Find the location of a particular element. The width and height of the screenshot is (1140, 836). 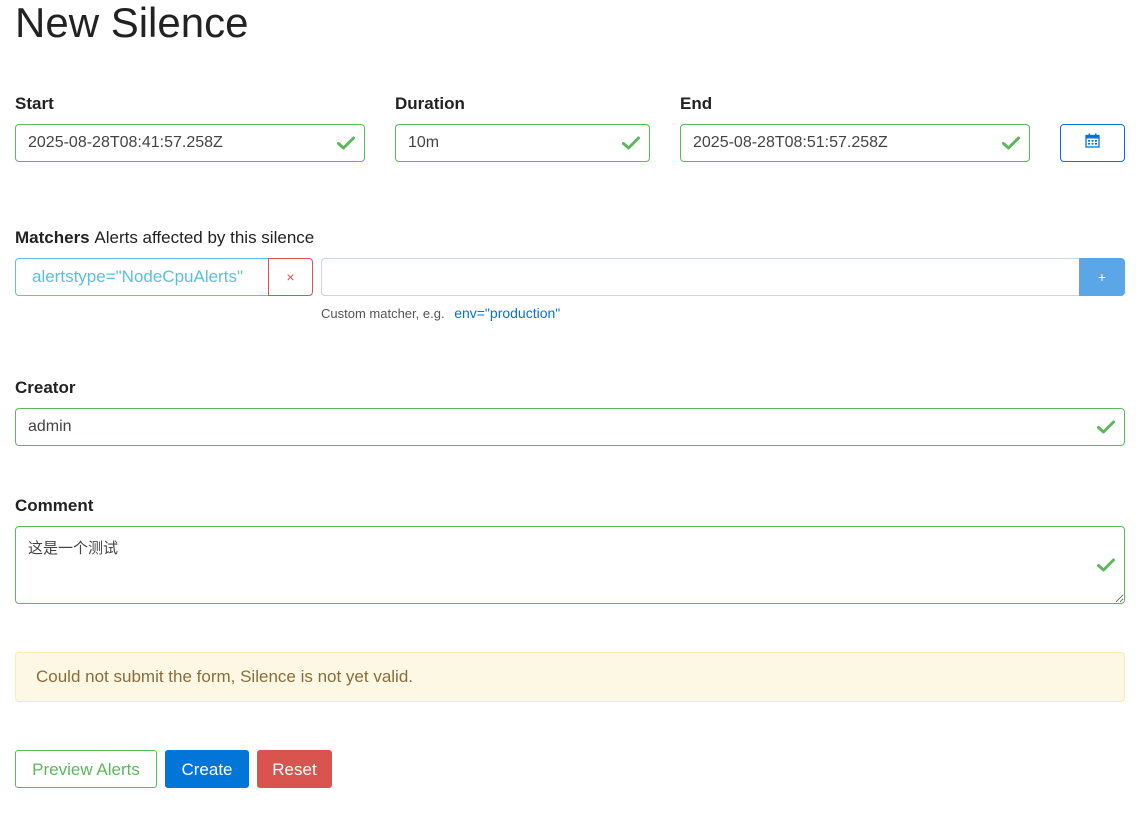

calendar-icon is located at coordinates (1092, 143).